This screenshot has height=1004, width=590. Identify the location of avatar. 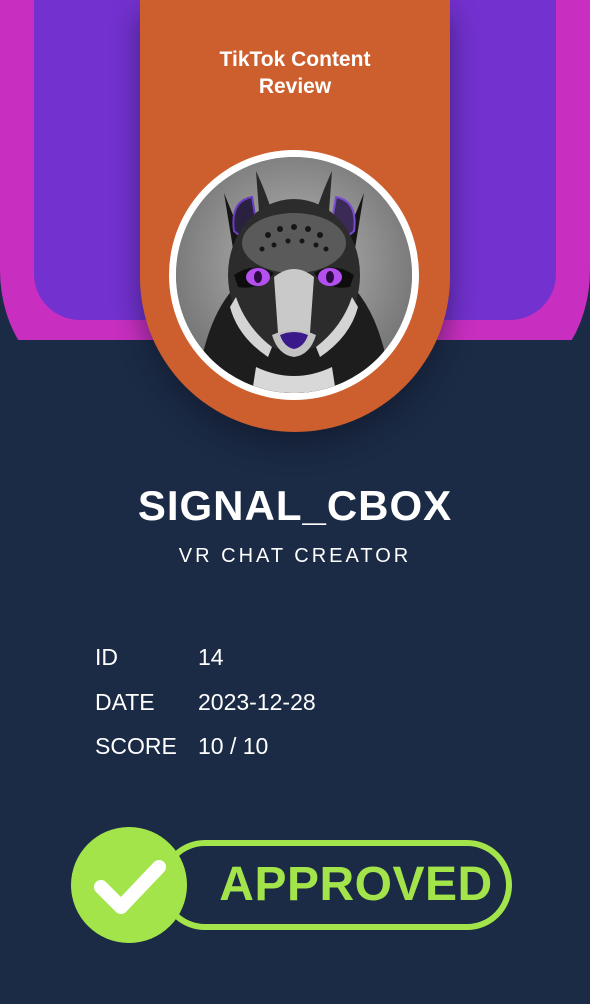
(294, 275).